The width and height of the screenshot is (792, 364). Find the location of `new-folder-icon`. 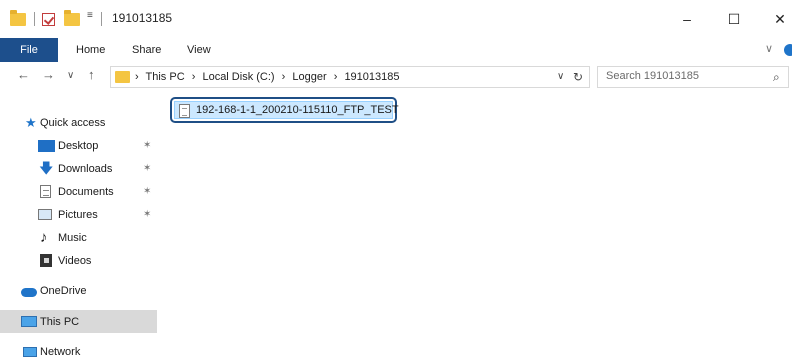

new-folder-icon is located at coordinates (72, 18).